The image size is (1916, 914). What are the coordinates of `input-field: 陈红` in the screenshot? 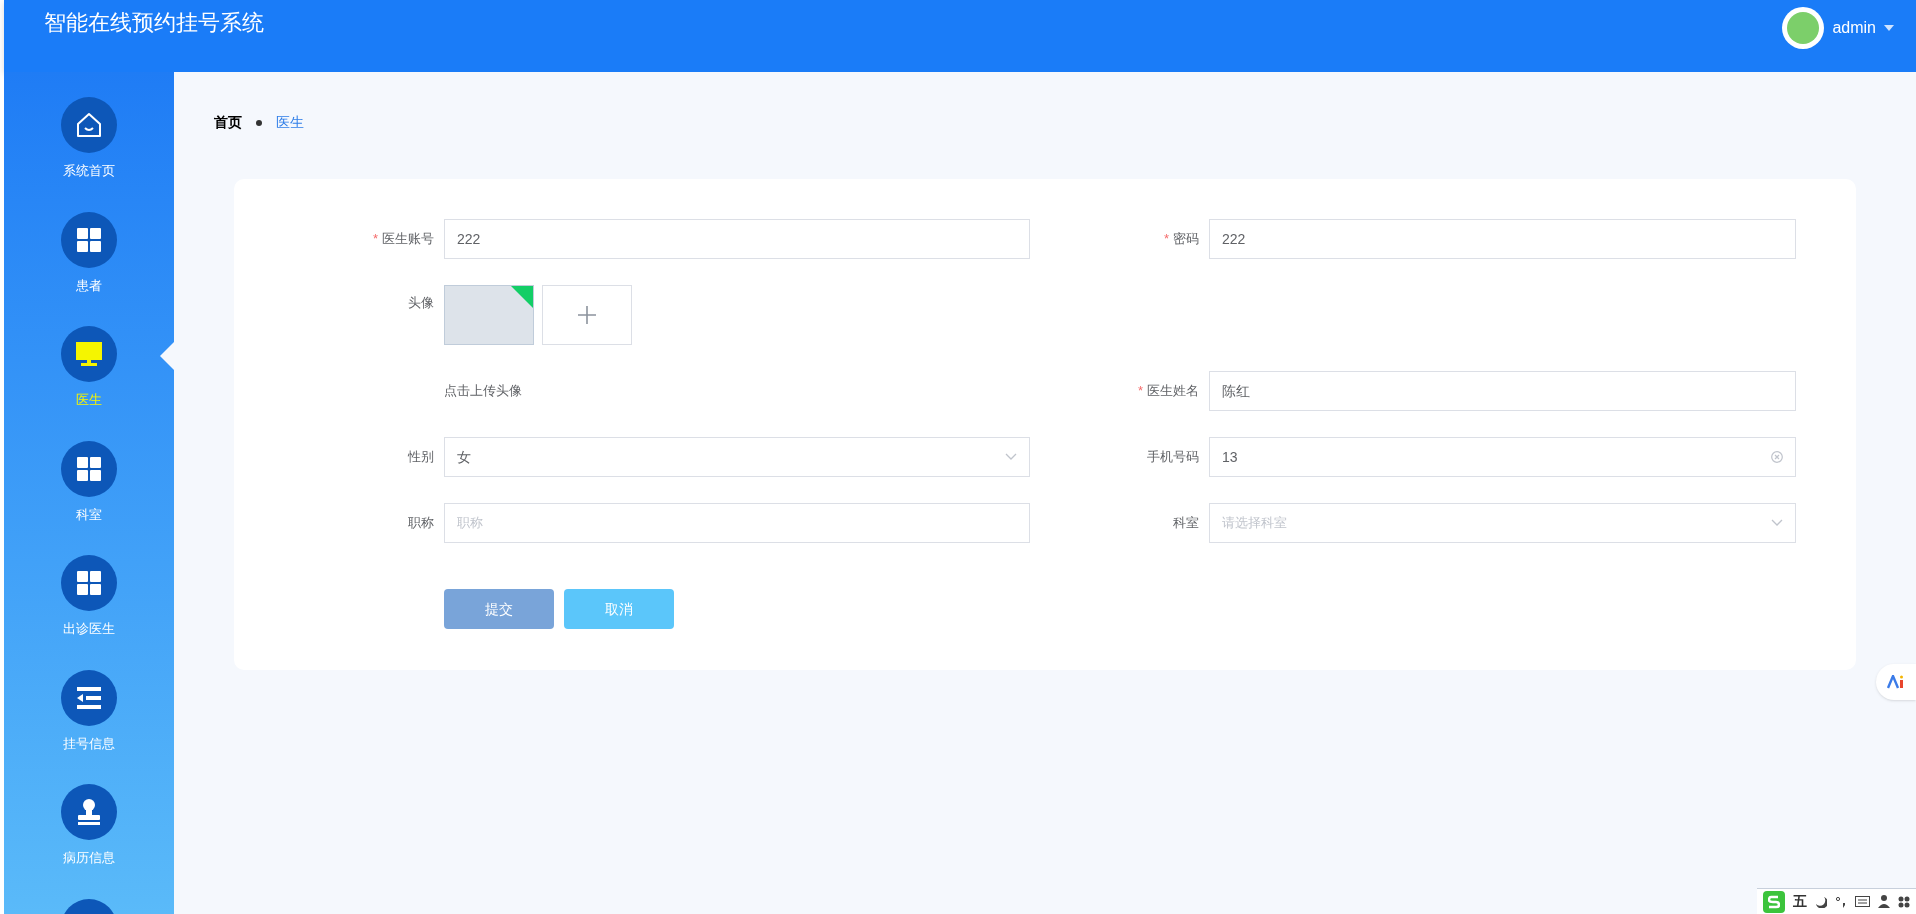 It's located at (1502, 391).